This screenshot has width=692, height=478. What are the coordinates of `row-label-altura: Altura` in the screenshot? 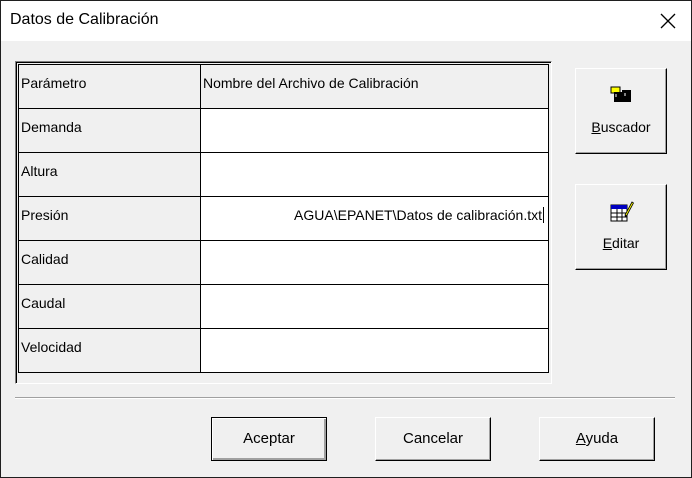 It's located at (109, 174).